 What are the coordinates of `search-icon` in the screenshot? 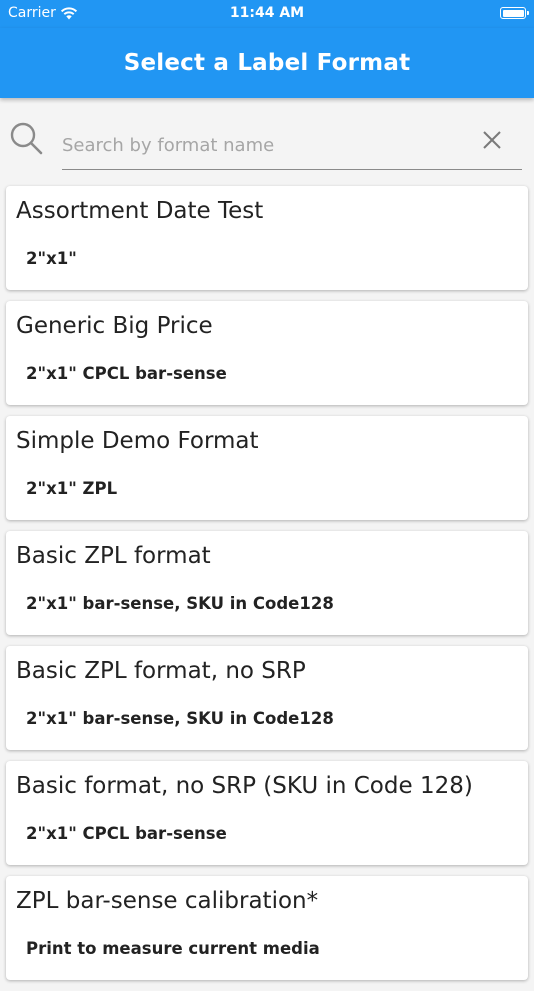 It's located at (26, 138).